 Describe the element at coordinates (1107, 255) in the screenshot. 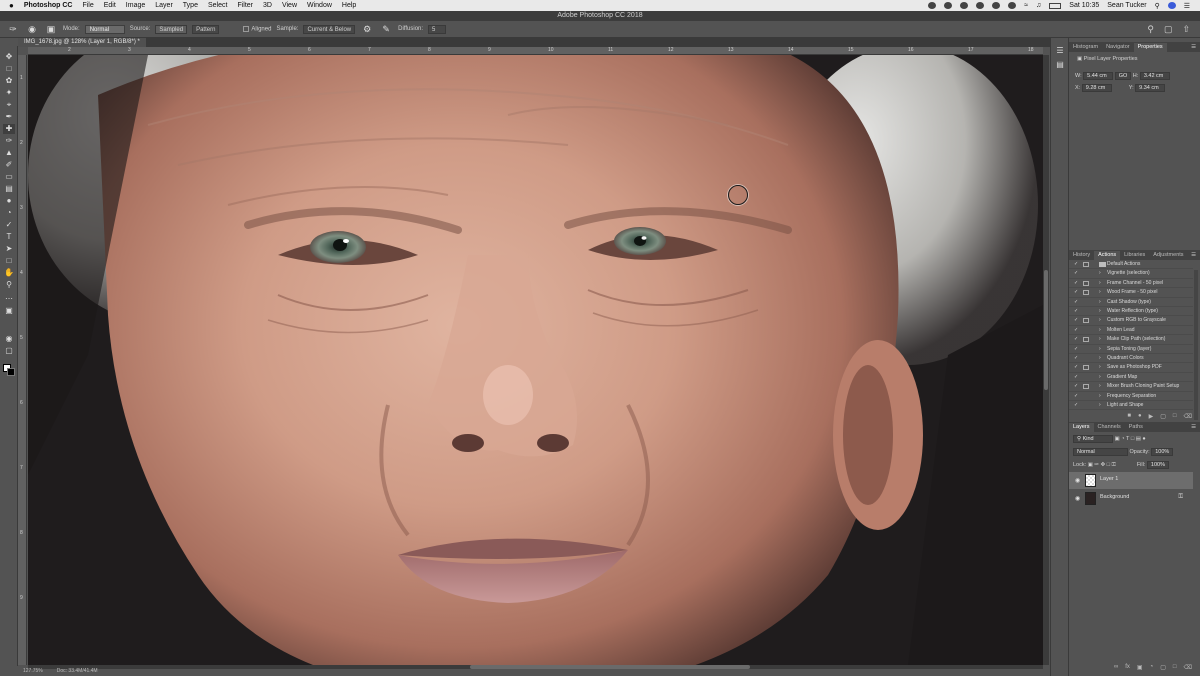

I see `tab-actions: Actions` at that location.